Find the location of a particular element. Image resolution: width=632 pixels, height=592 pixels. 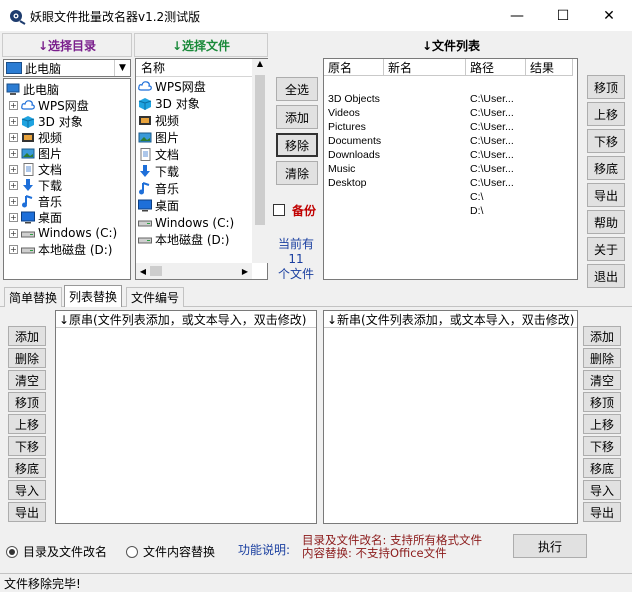

file-list-row: D:\ is located at coordinates (452, 212).